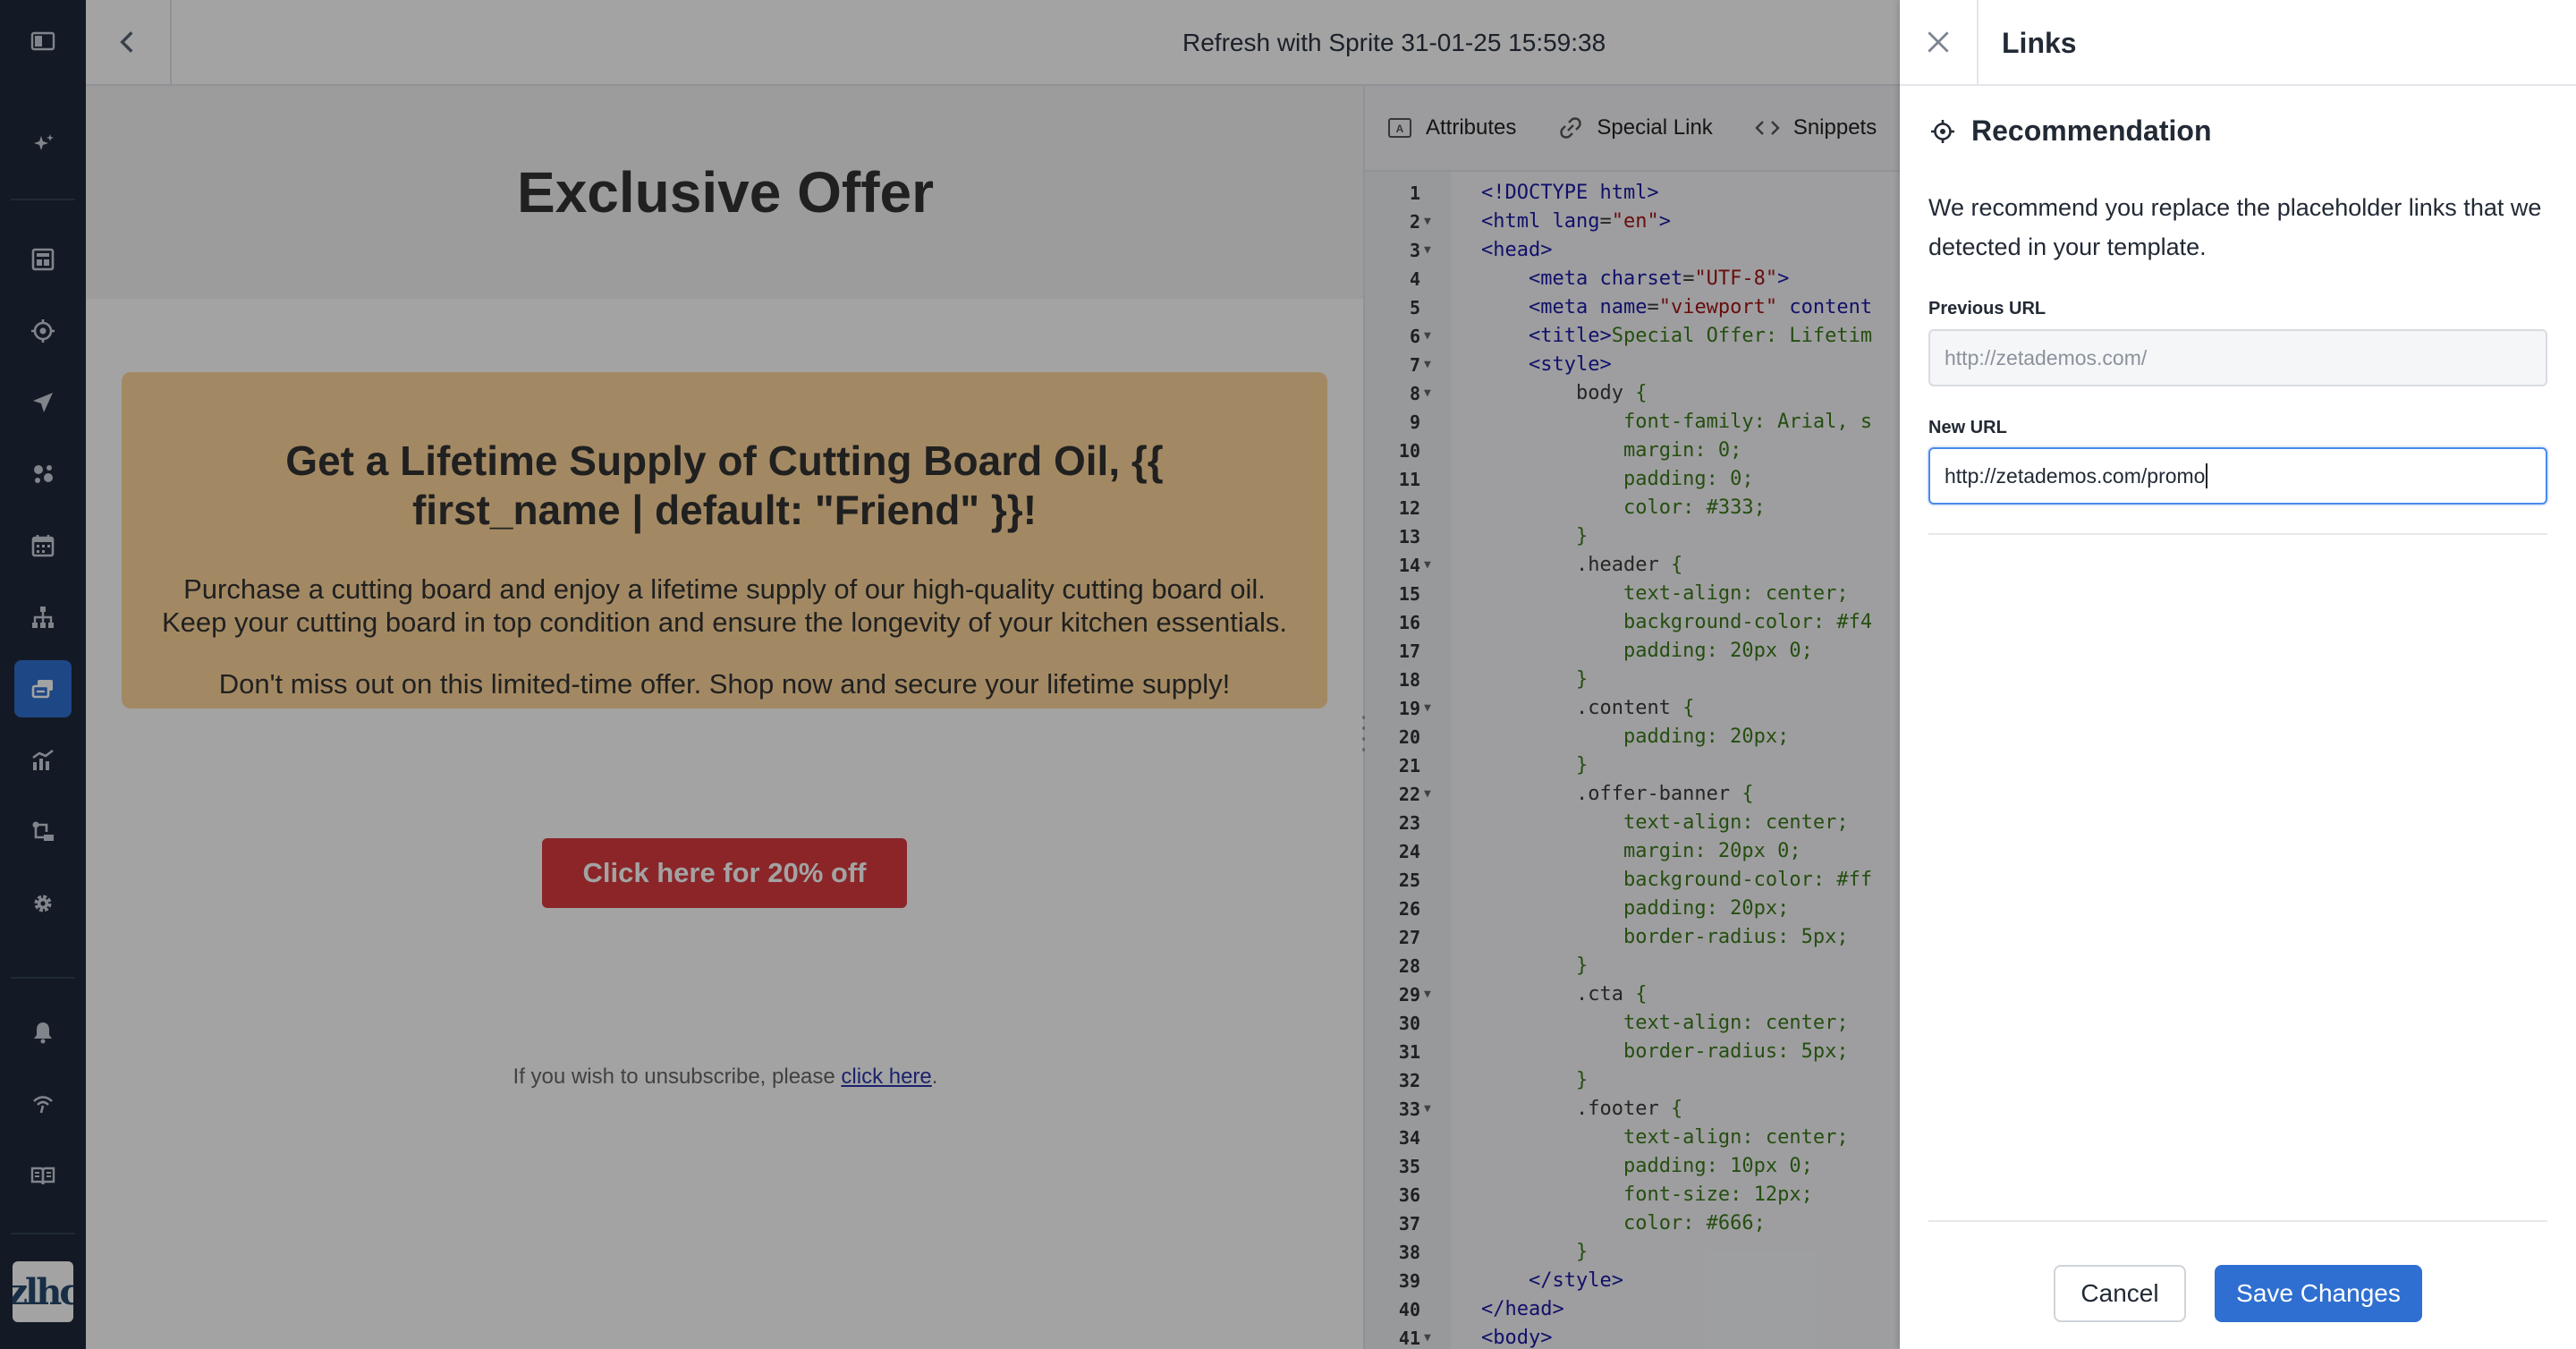  I want to click on new-url-input: http://zetademos.com/promo, so click(2237, 476).